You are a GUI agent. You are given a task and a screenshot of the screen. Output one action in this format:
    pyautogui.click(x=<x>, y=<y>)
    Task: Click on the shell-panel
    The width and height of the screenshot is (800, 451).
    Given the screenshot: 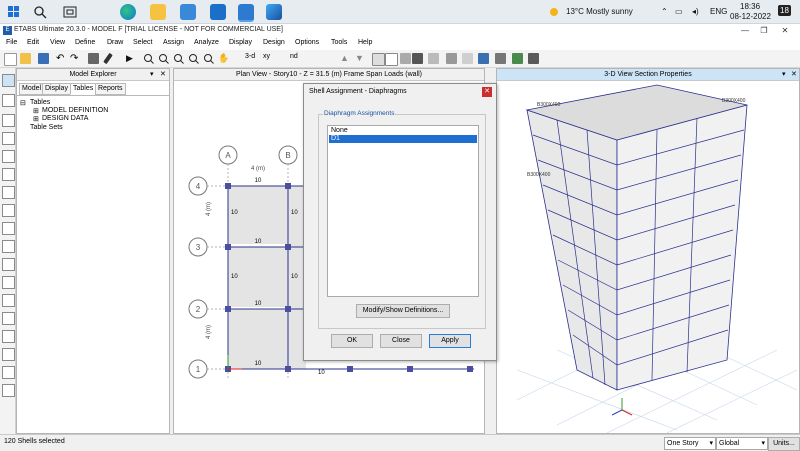 What is the action you would take?
    pyautogui.click(x=258, y=339)
    